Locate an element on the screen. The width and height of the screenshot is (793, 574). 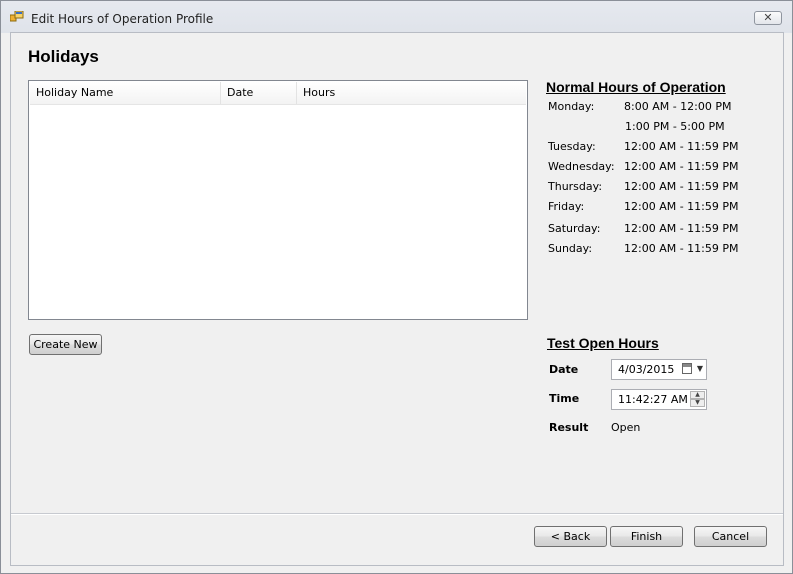
day-label: Wednesday: is located at coordinates (581, 166).